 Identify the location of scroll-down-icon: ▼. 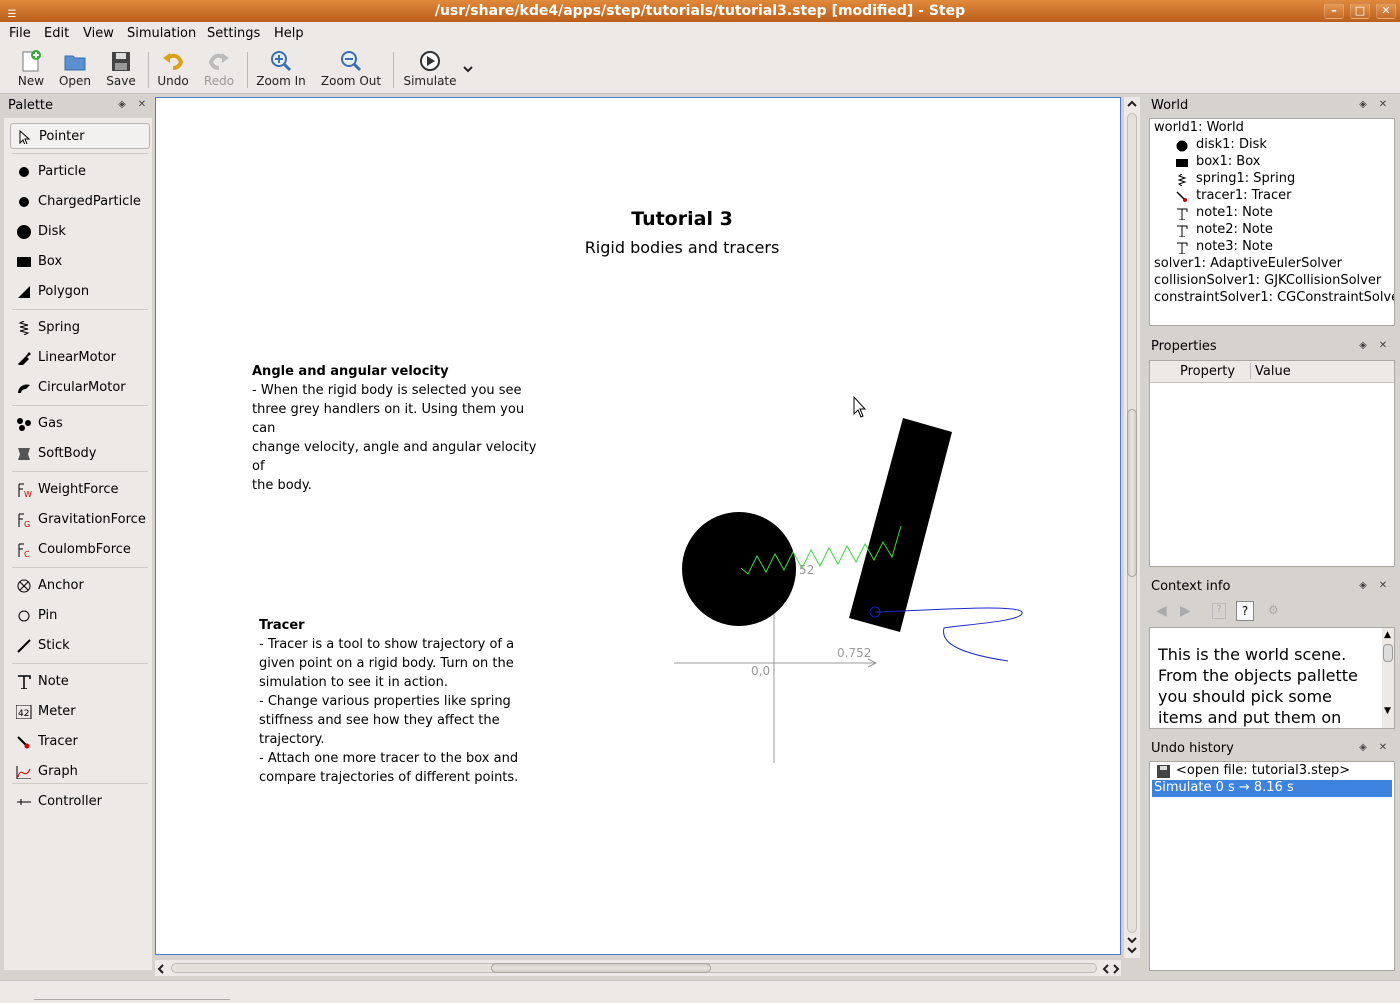
(1387, 711).